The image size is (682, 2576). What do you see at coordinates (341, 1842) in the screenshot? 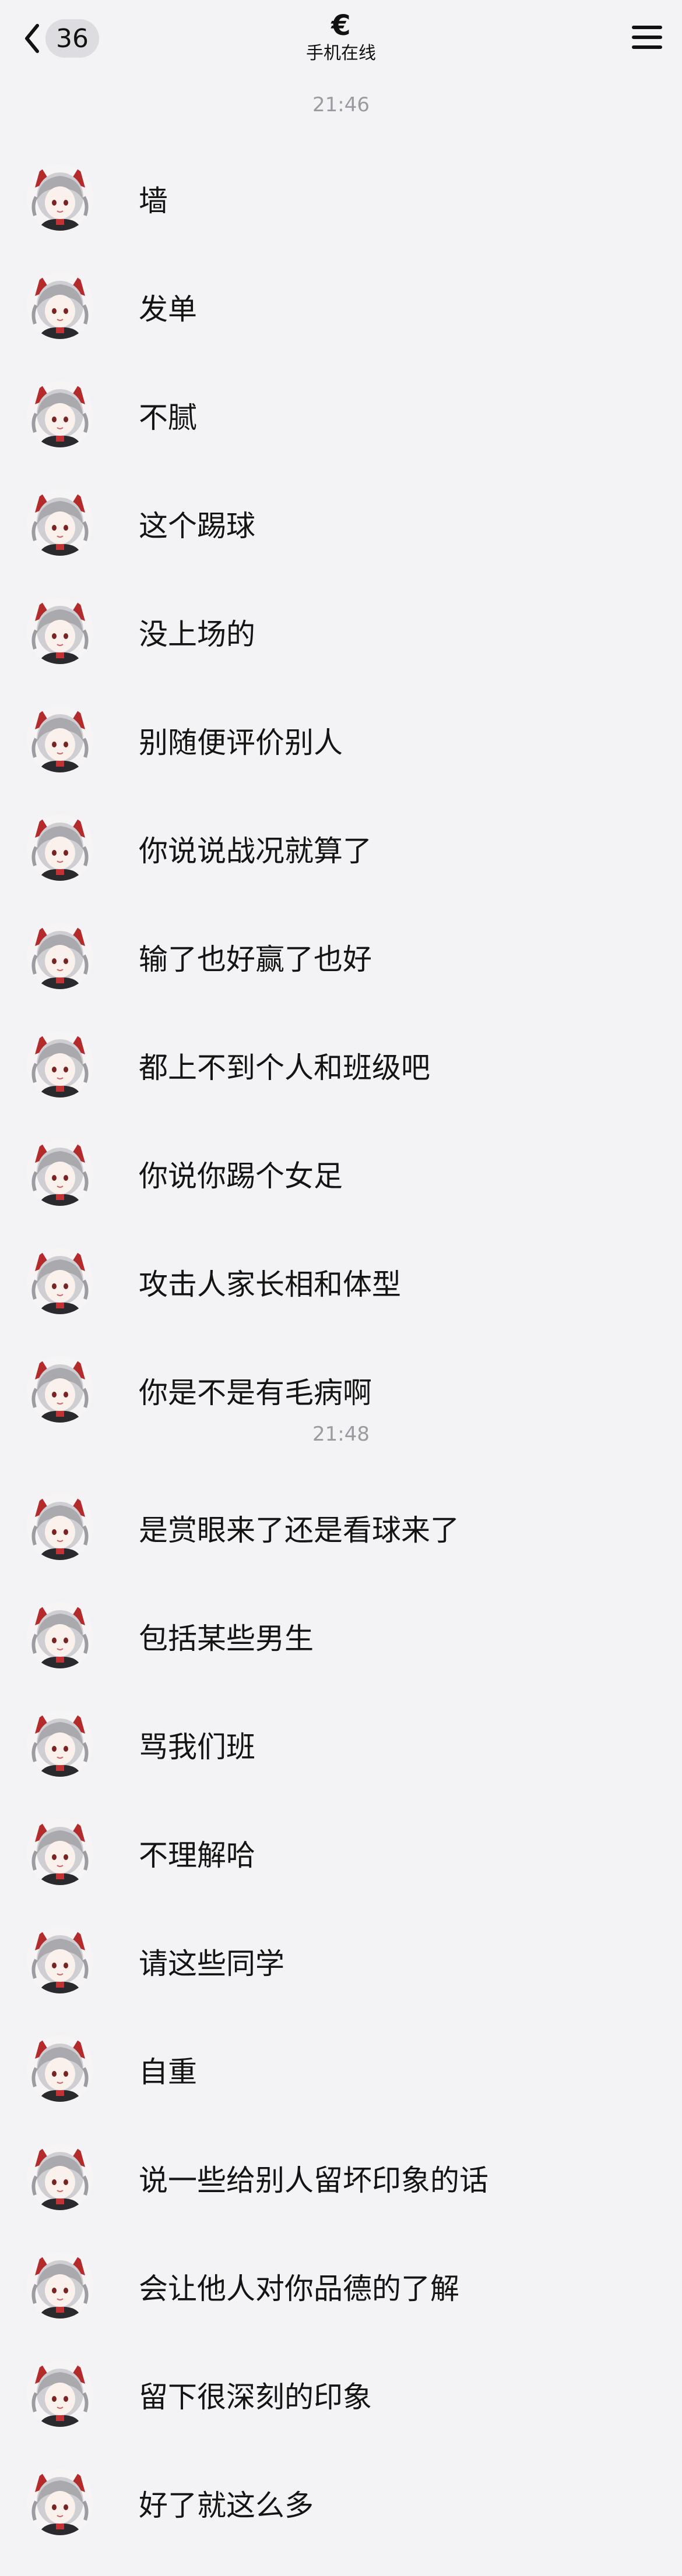
I see `message-row: 不理解哈` at bounding box center [341, 1842].